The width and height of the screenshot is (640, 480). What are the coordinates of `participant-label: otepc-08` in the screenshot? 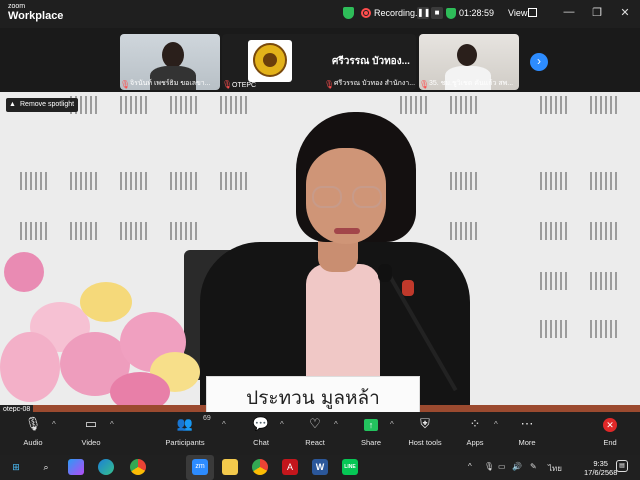 It's located at (17, 408).